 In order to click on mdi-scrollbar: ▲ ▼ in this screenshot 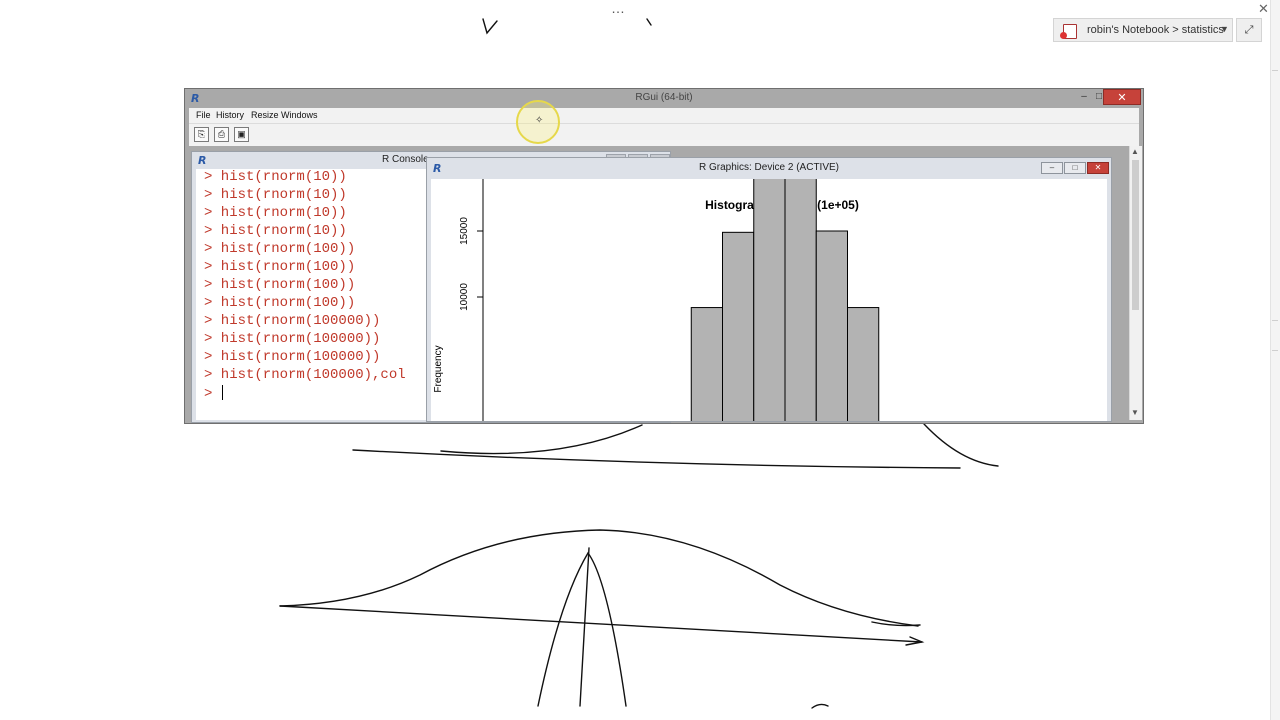, I will do `click(1135, 283)`.